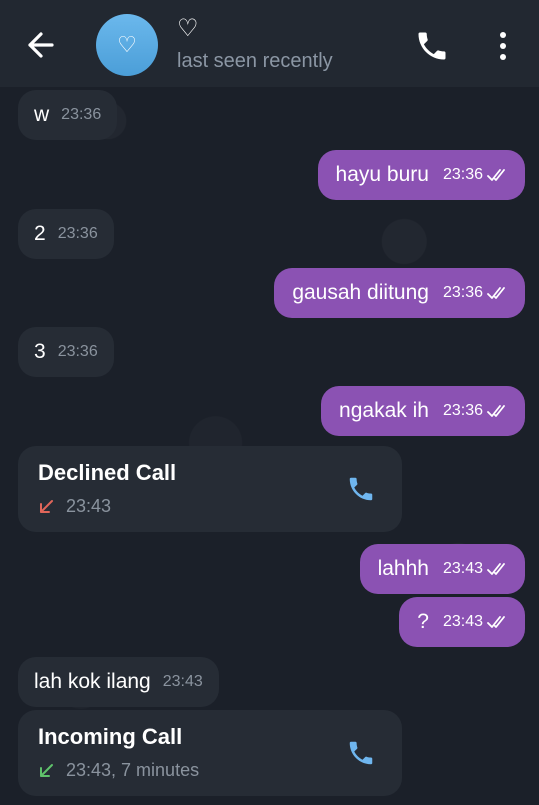 This screenshot has width=539, height=805. What do you see at coordinates (503, 46) in the screenshot?
I see `more-vertical-icon` at bounding box center [503, 46].